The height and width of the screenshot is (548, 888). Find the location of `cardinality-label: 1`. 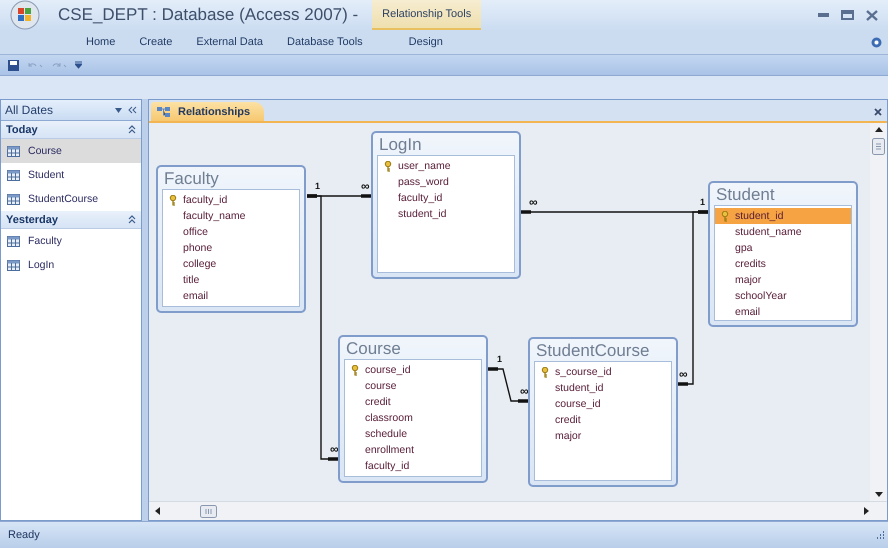

cardinality-label: 1 is located at coordinates (499, 359).